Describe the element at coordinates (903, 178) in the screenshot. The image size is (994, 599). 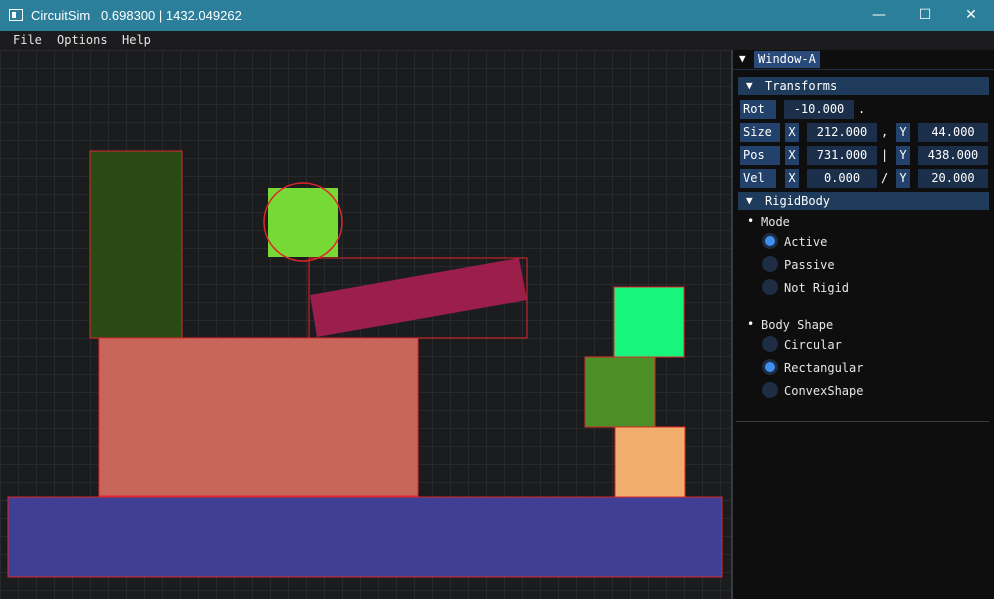
I see `vel-y-axis-button: Y` at that location.